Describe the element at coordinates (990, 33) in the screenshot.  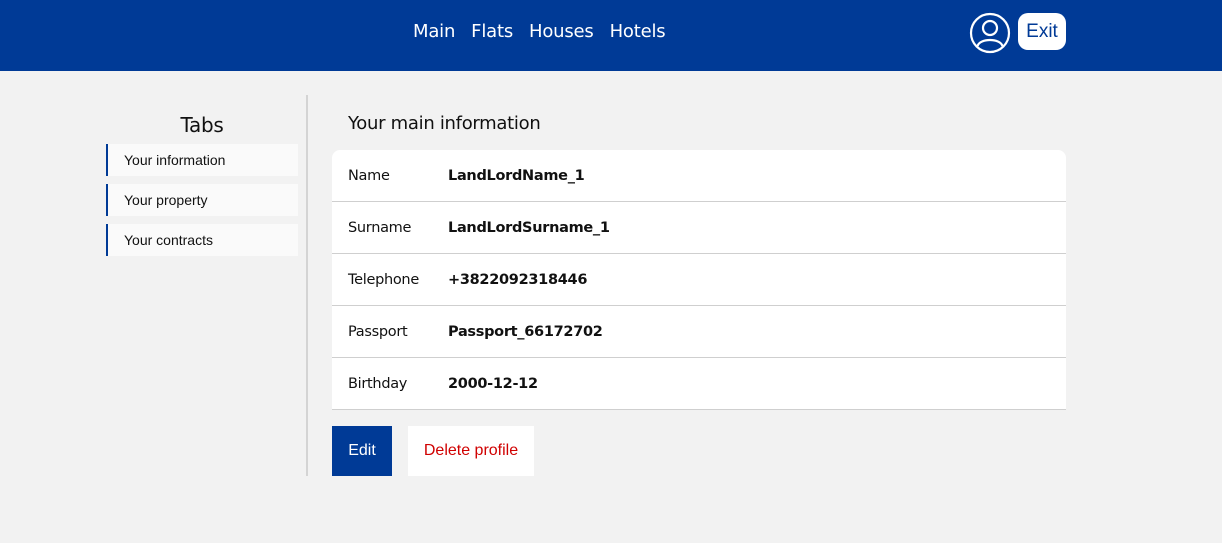
I see `user-circle-icon` at that location.